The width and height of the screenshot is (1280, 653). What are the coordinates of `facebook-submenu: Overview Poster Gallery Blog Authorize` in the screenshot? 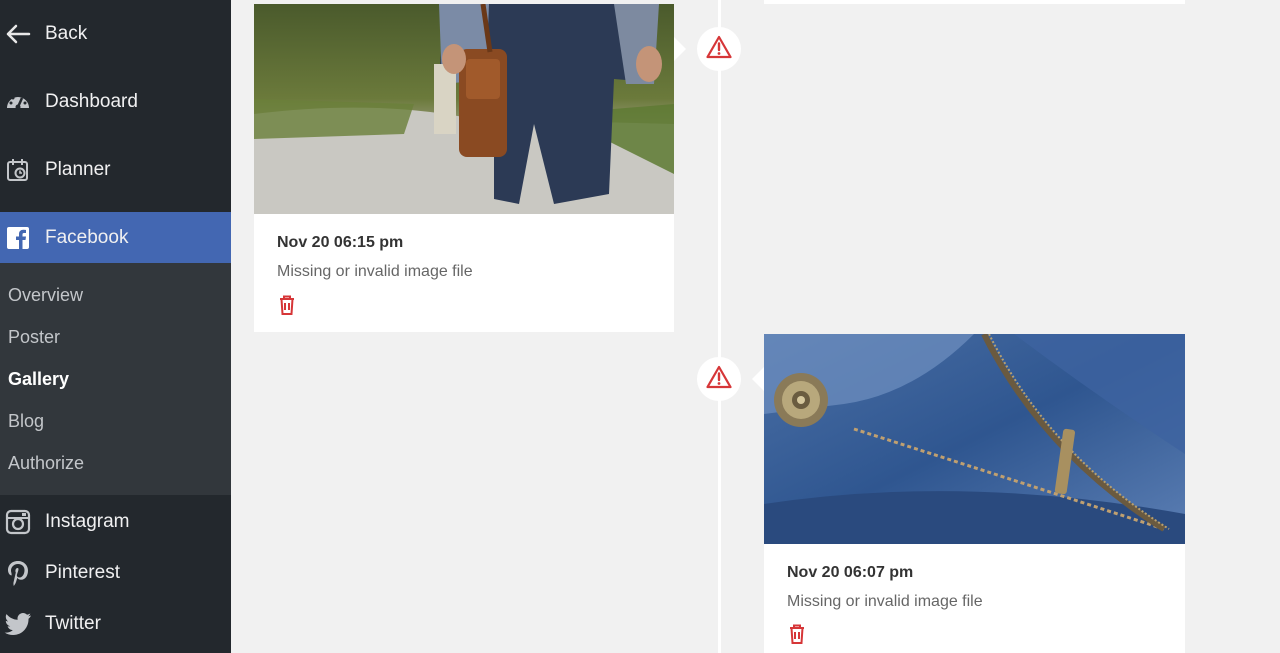 It's located at (115, 379).